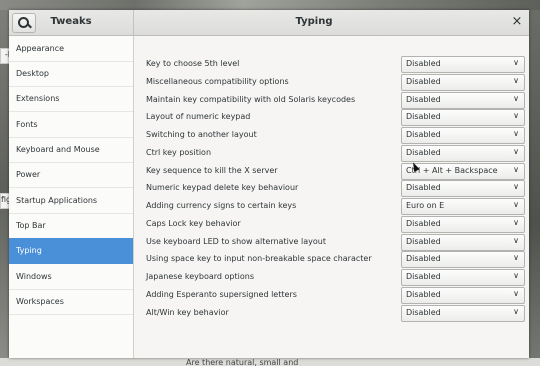  Describe the element at coordinates (71, 175) in the screenshot. I see `sidebar-item-power: Power` at that location.